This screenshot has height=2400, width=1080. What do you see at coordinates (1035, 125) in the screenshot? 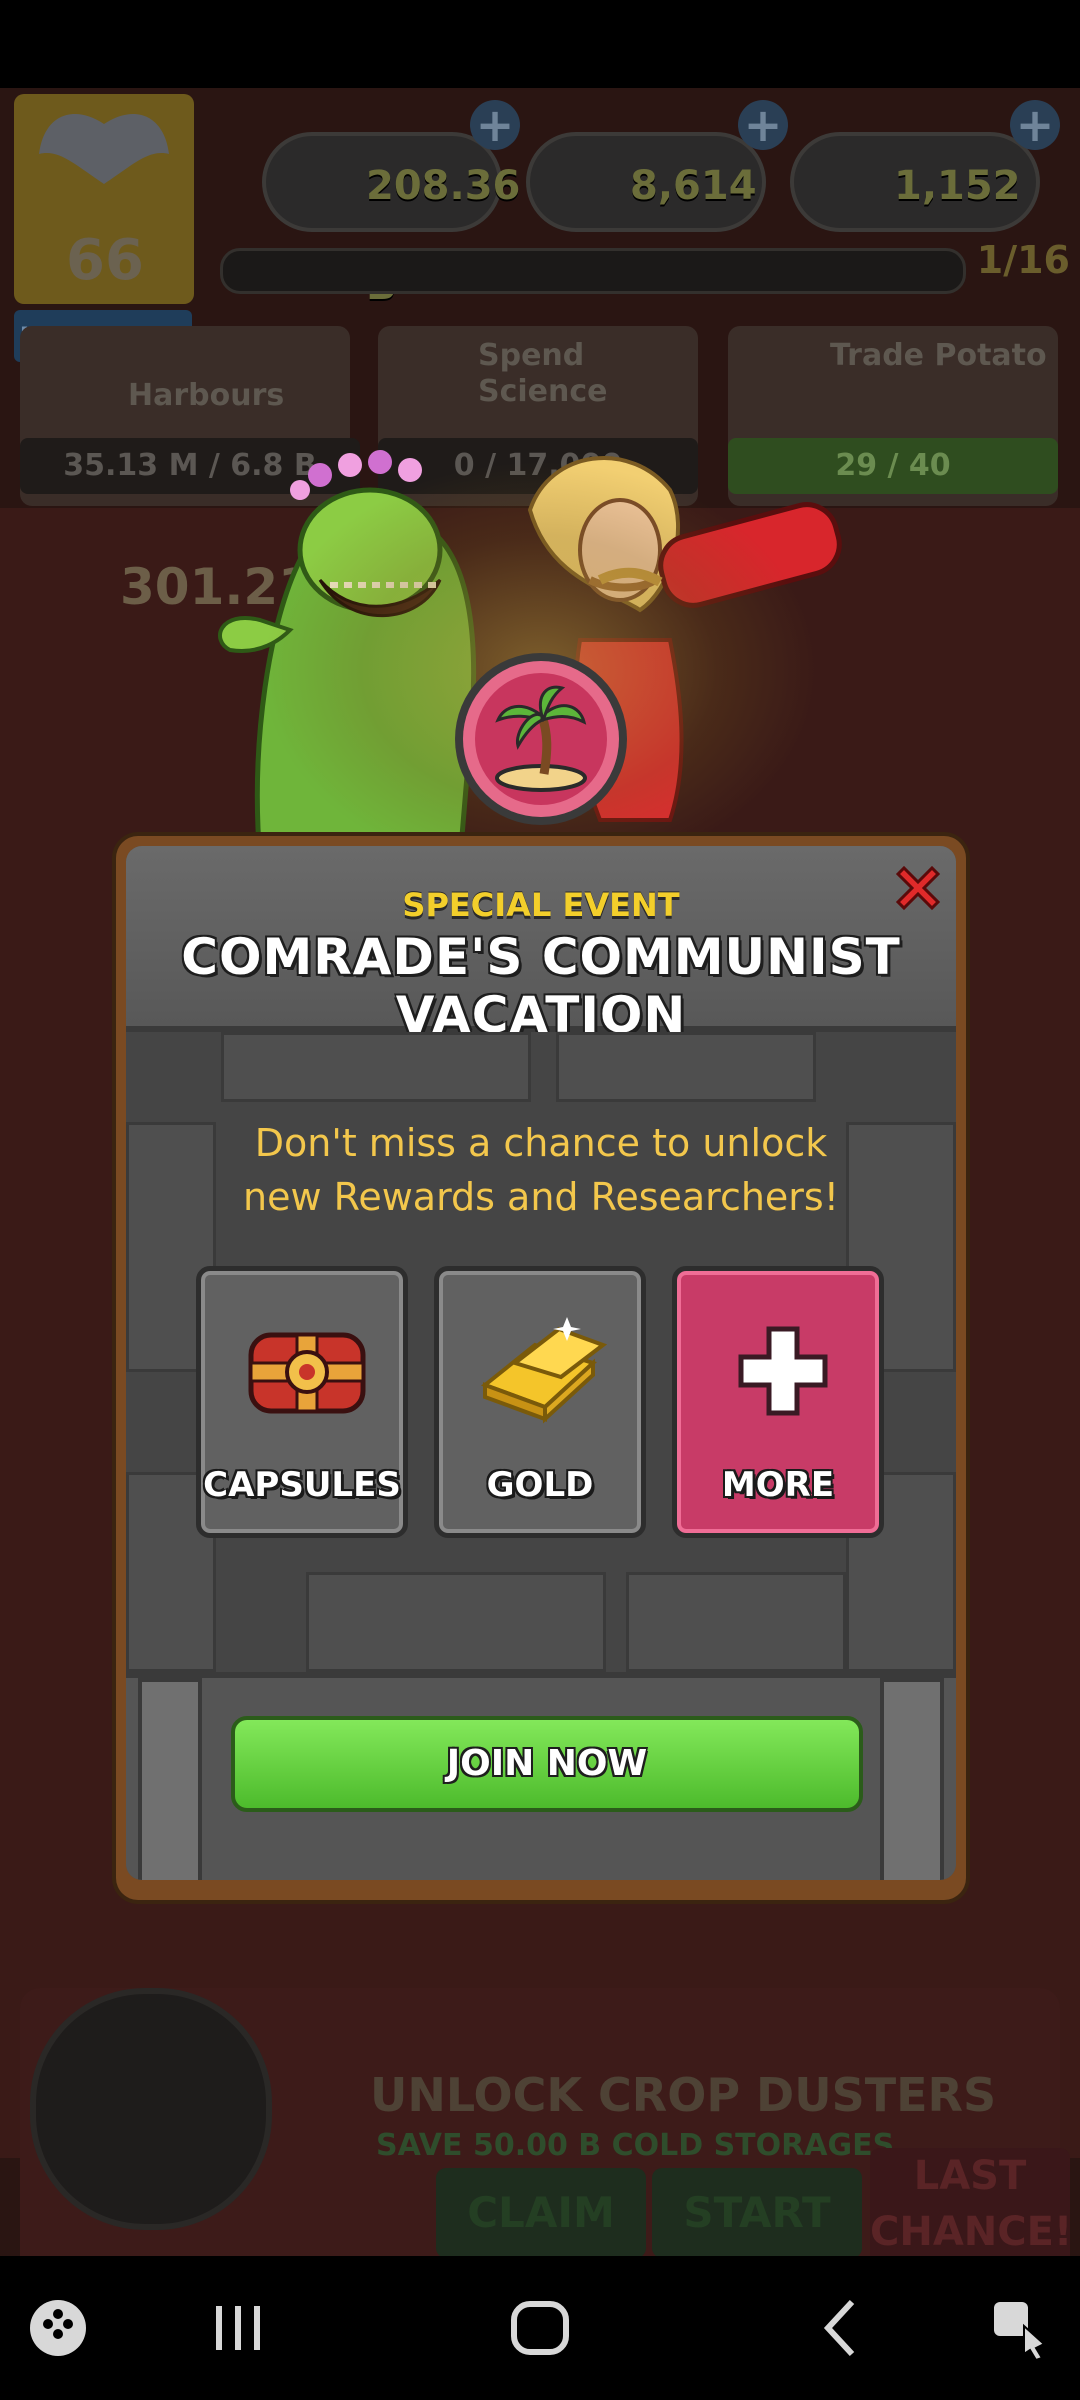
I see `add-gold-button: +` at bounding box center [1035, 125].